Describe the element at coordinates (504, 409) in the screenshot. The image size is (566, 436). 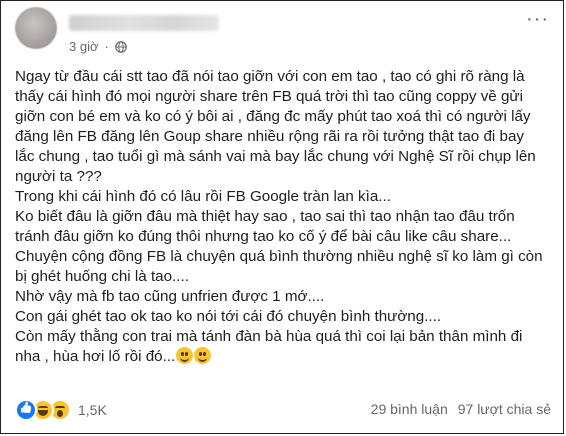
I see `shares-count: 97 lượt chia sẻ` at that location.